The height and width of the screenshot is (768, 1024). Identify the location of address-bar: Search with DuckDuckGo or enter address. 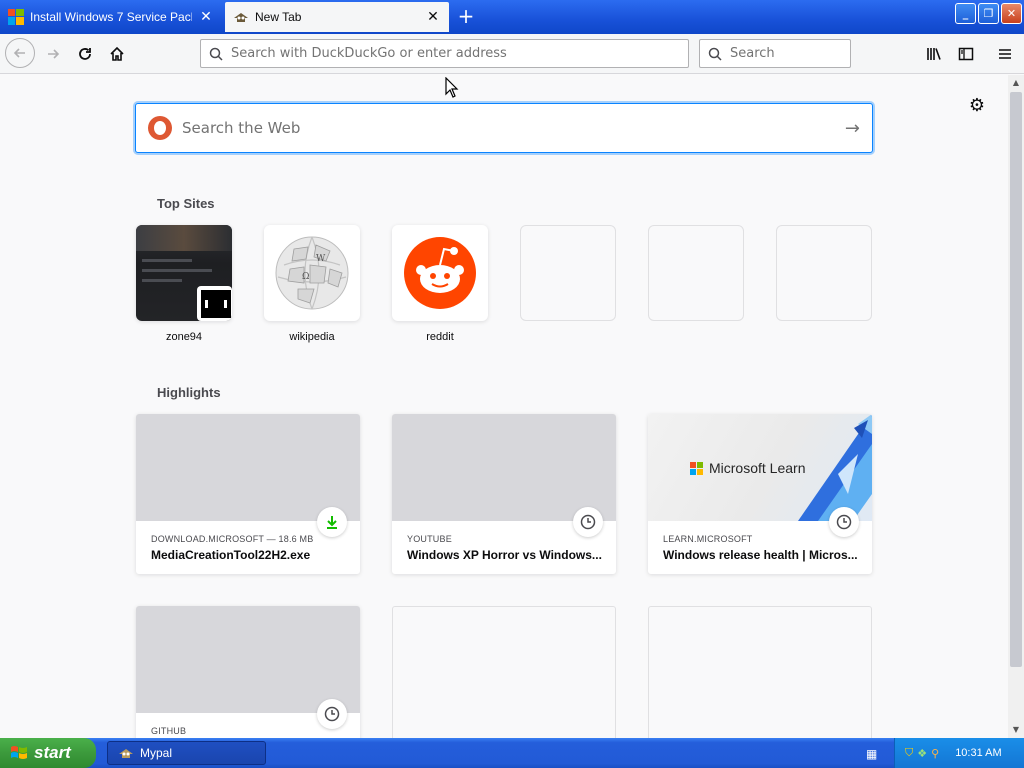
(444, 53).